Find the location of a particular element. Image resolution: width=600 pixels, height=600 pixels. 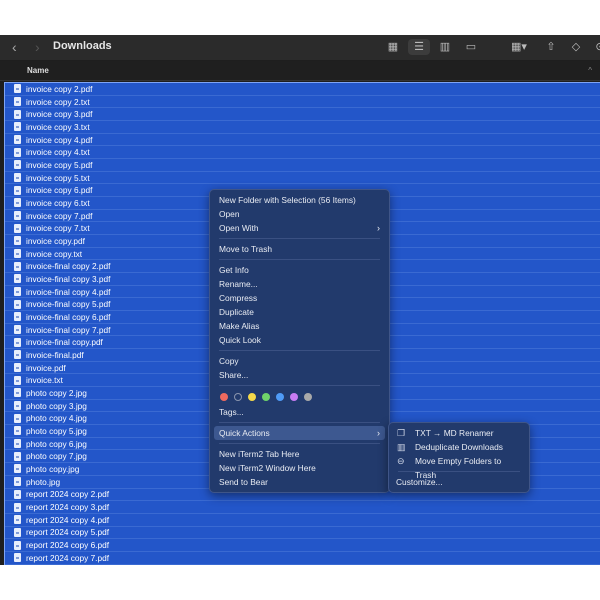

more-icon: ⊙ is located at coordinates (595, 47).